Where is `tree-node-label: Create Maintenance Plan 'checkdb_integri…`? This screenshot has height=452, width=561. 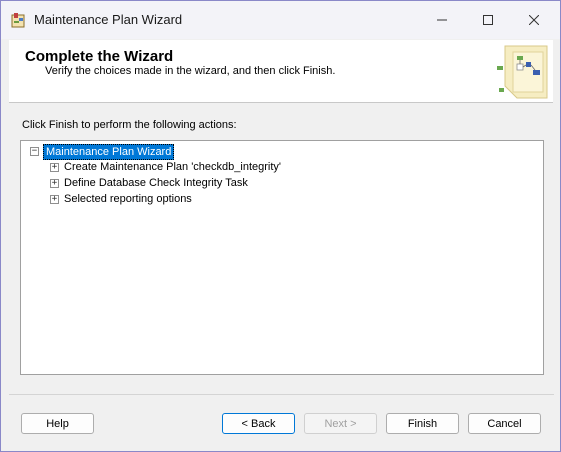
tree-node-label: Create Maintenance Plan 'checkdb_integri… is located at coordinates (172, 167).